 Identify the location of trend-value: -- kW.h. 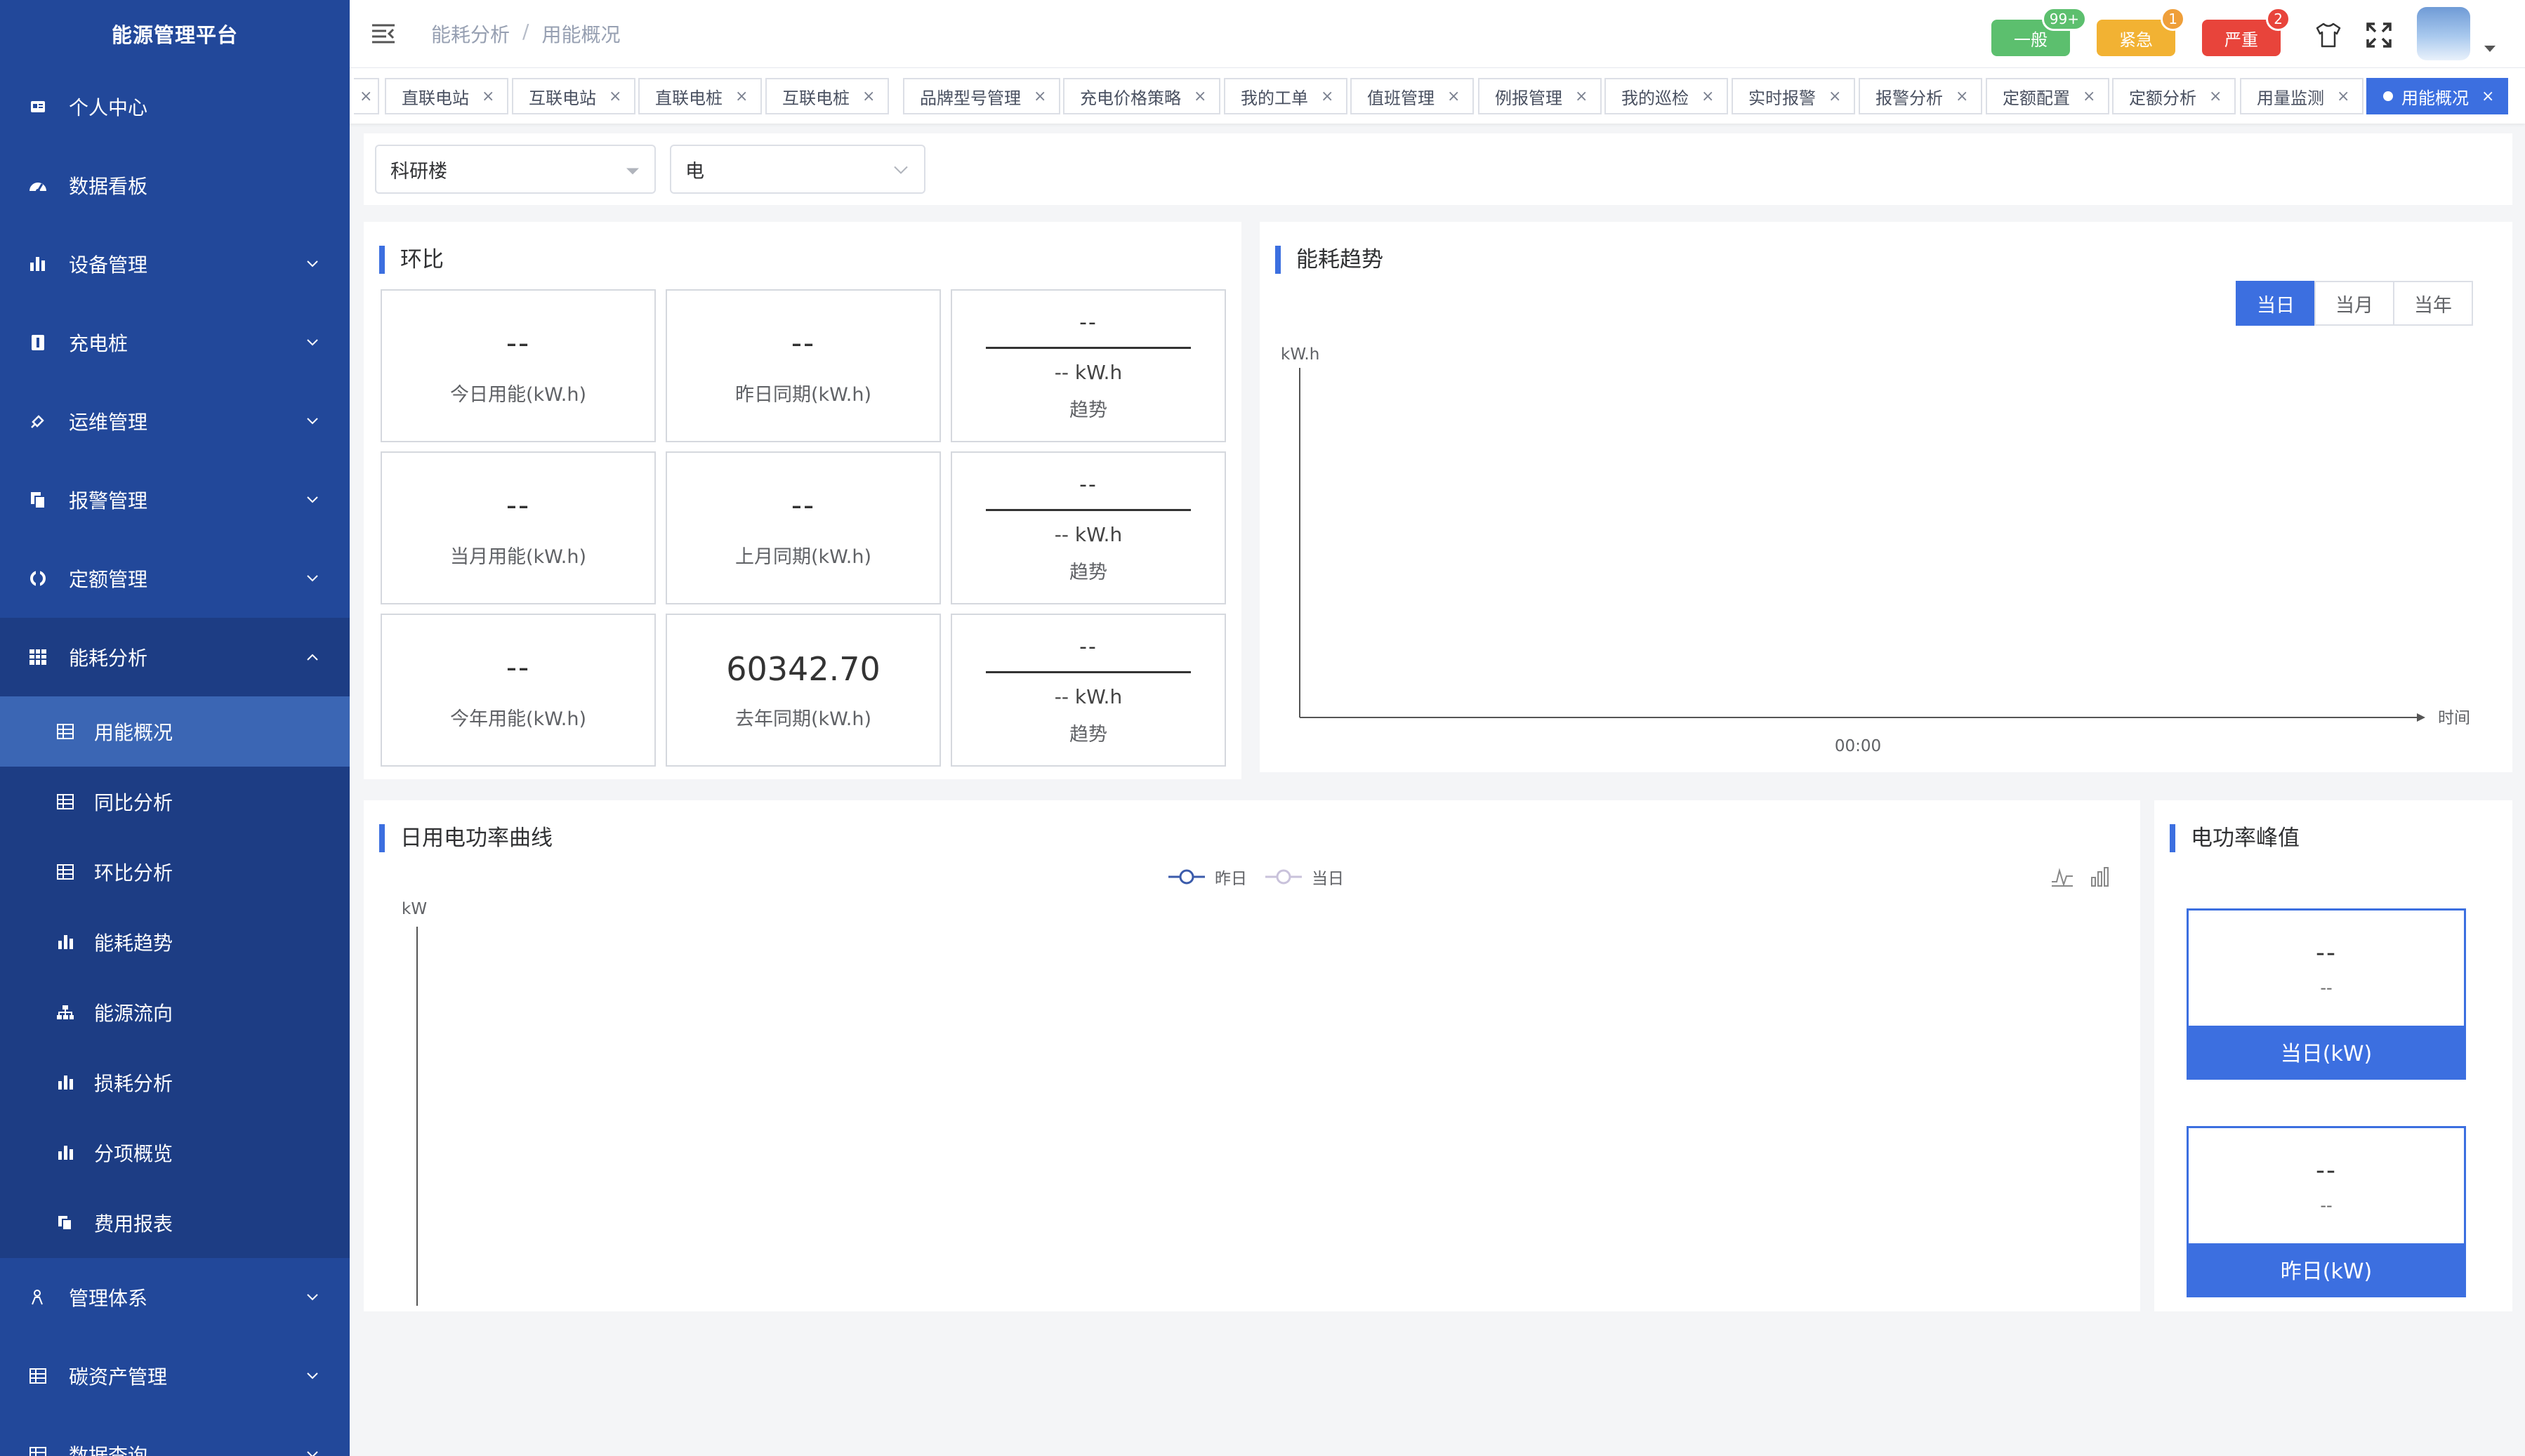
(1088, 696).